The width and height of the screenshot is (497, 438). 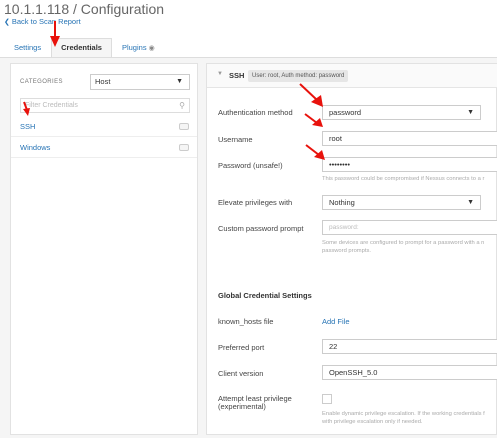 I want to click on known-hosts-label: known_hosts file, so click(x=246, y=321).